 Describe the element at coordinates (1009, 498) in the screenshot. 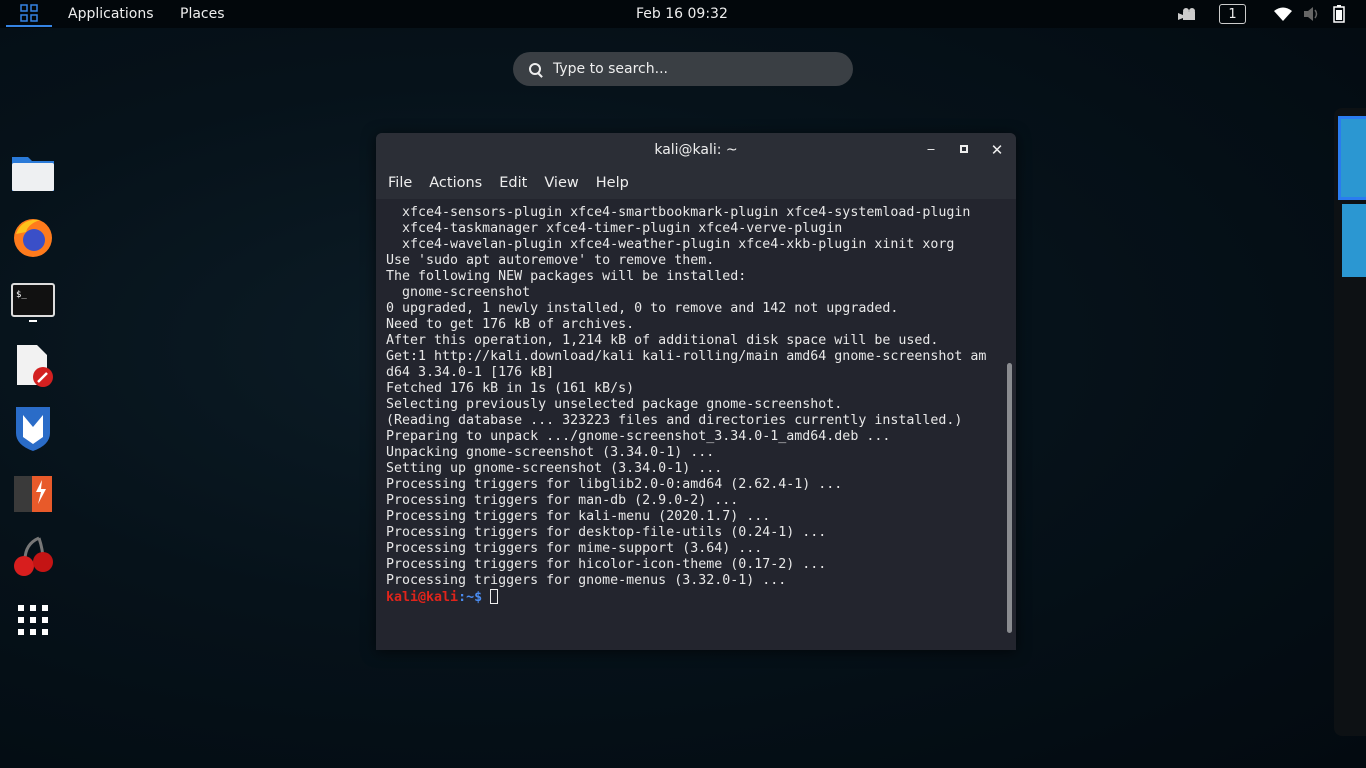

I see `scrollbar` at that location.